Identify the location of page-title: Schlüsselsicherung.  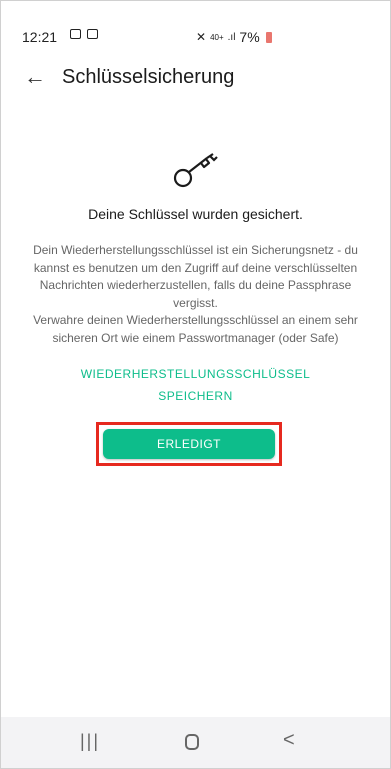
(148, 77).